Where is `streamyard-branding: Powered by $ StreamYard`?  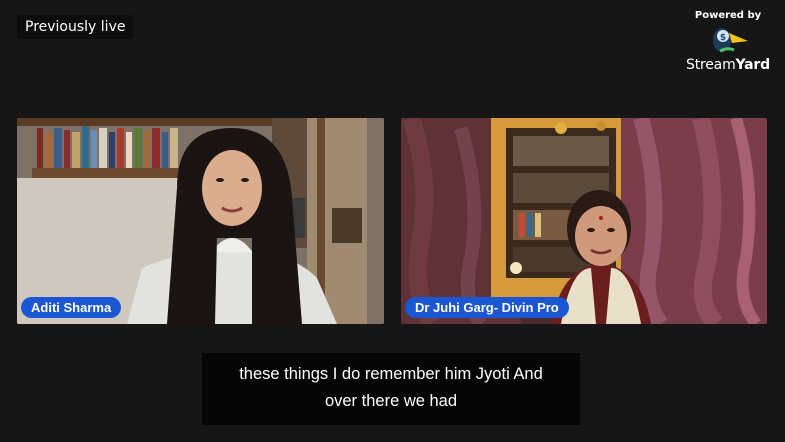
streamyard-branding: Powered by $ StreamYard is located at coordinates (728, 41).